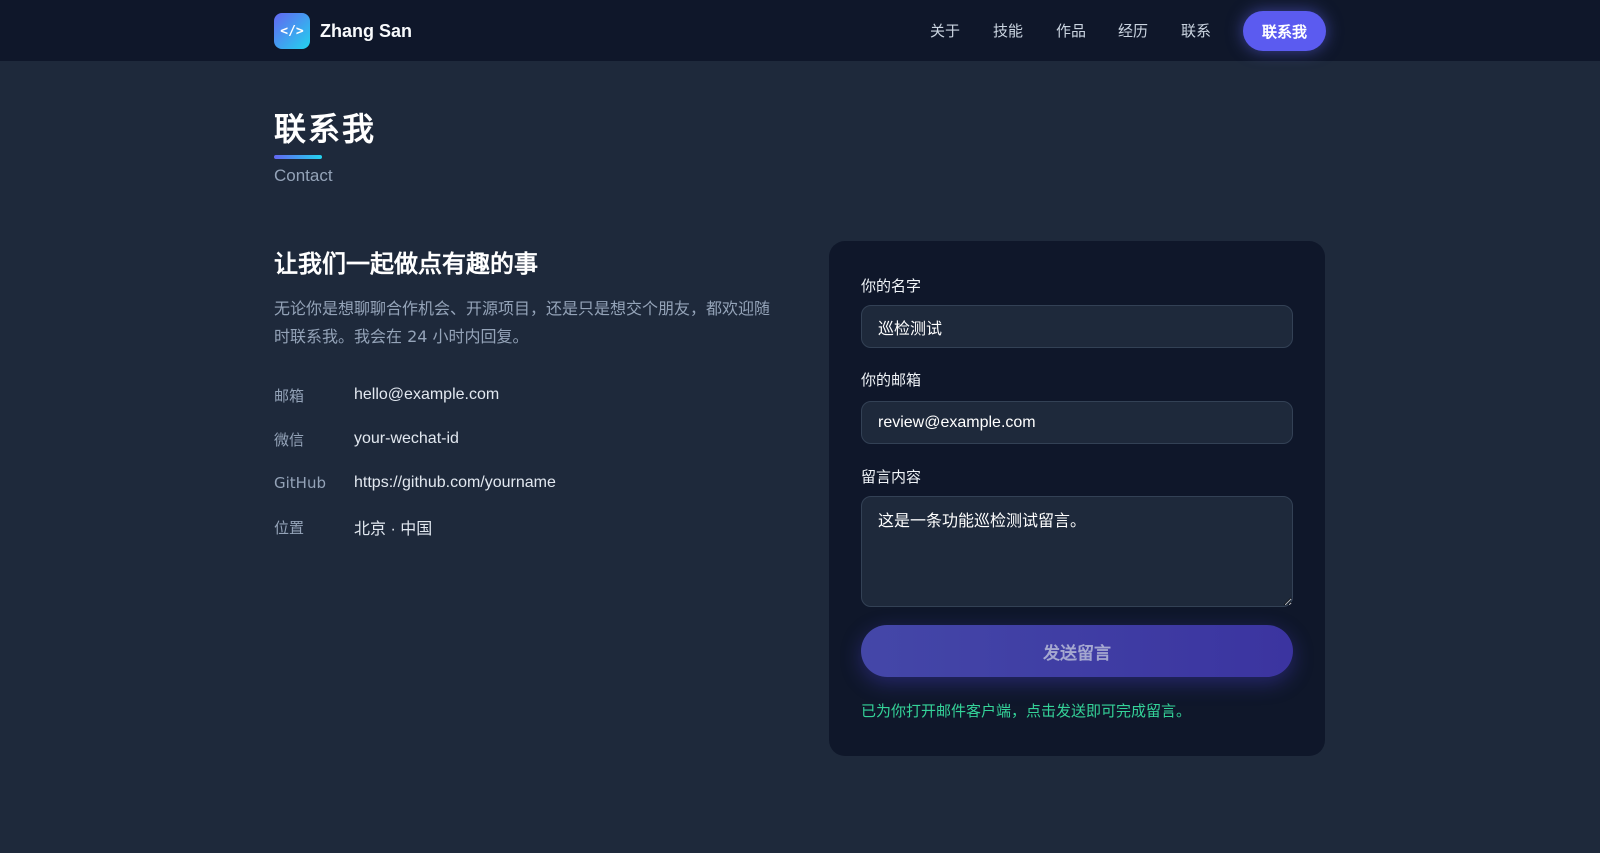 Image resolution: width=1600 pixels, height=853 pixels. Describe the element at coordinates (1077, 326) in the screenshot. I see `name-input` at that location.